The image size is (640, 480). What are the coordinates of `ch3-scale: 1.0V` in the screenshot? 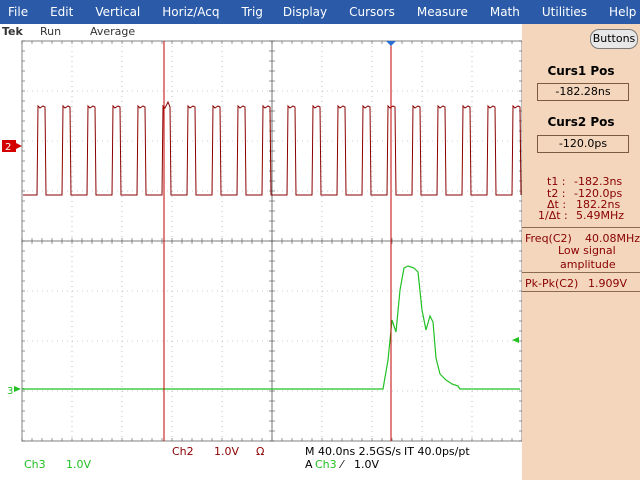 It's located at (78, 464).